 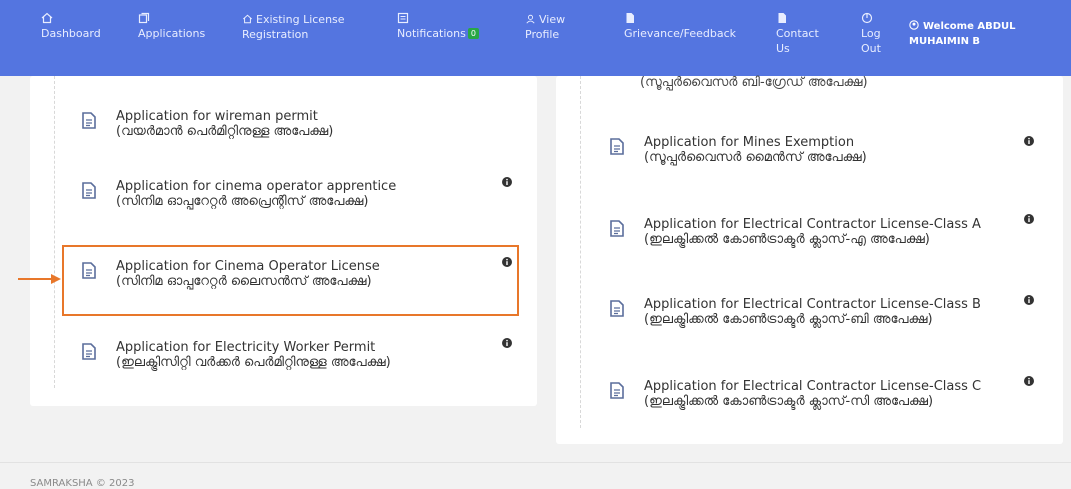 What do you see at coordinates (755, 157) in the screenshot?
I see `app-subtitle: (സൂപ്പർവൈസർ മൈൻസ് അപേക്ഷ)` at bounding box center [755, 157].